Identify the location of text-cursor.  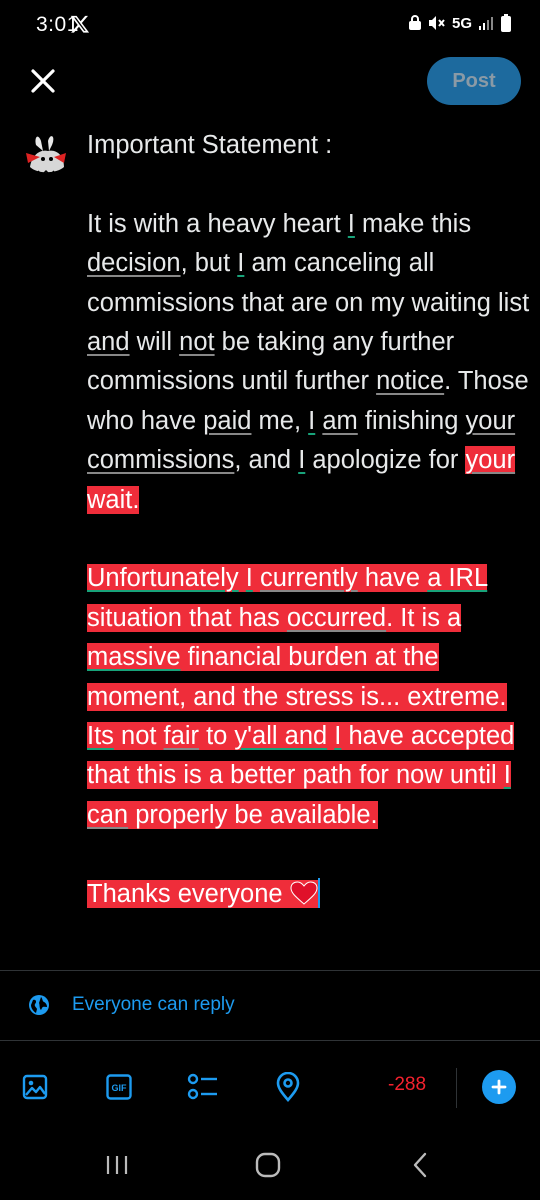
(318, 892).